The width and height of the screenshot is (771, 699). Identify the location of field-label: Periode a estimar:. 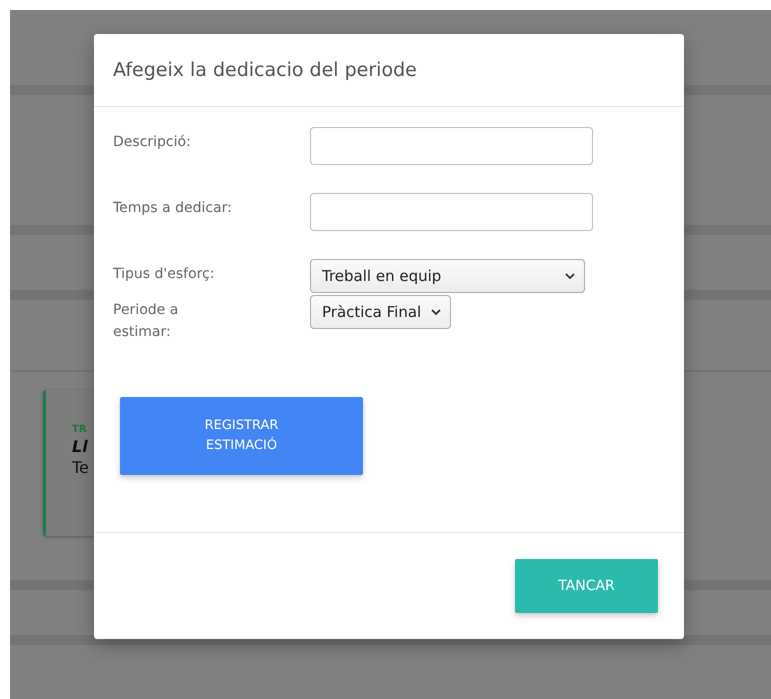
(146, 321).